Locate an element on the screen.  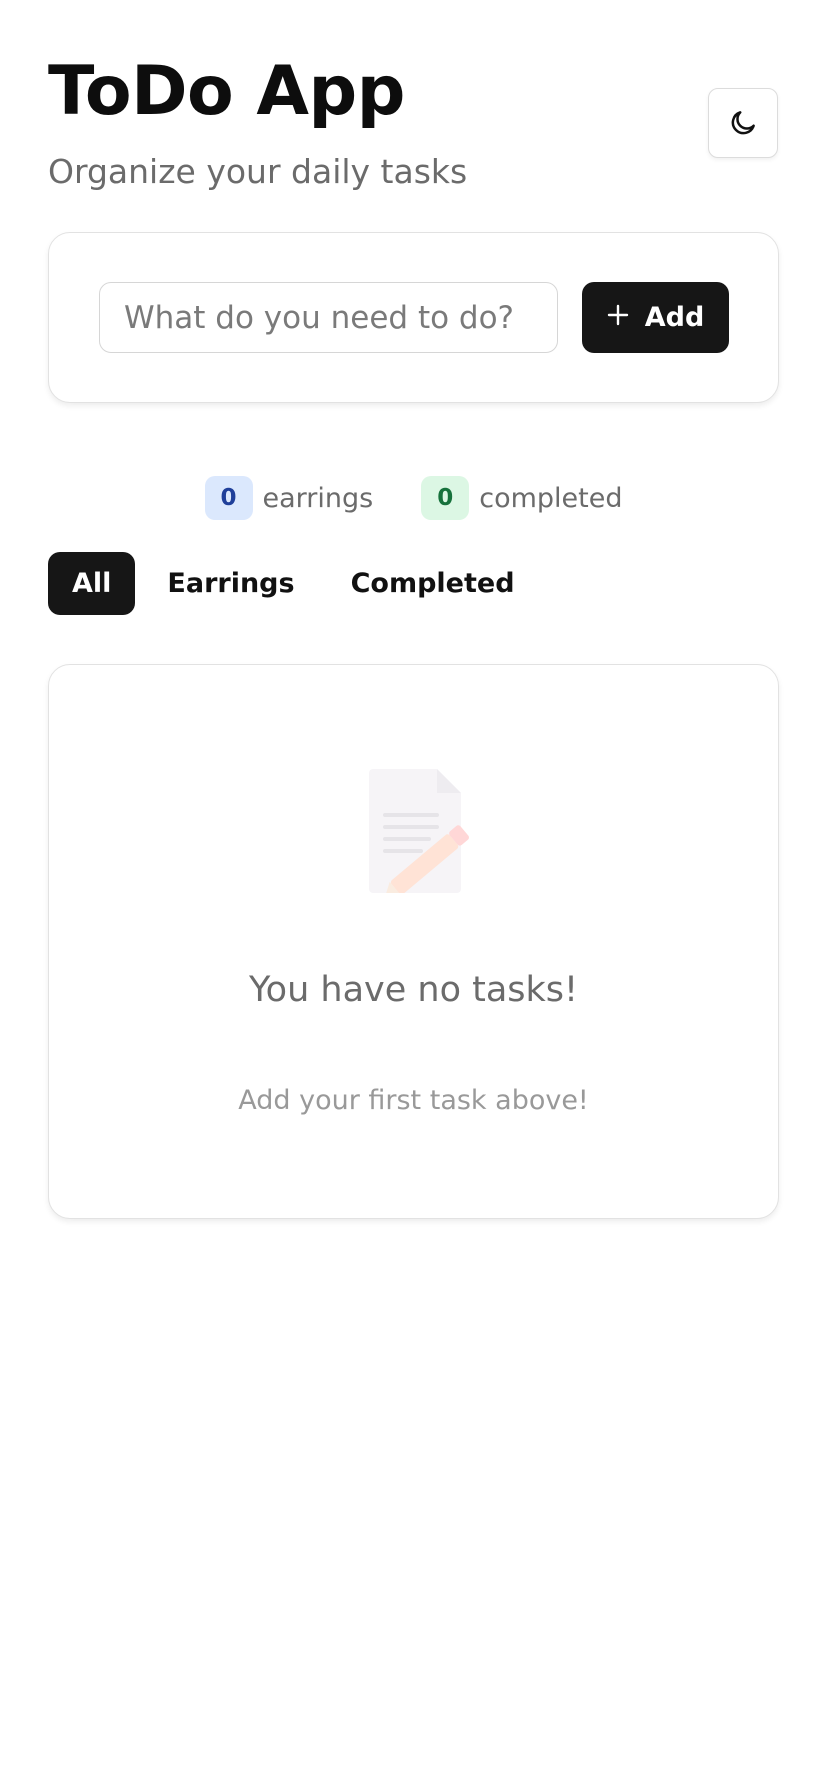
earrings-count-badge: 0 is located at coordinates (228, 498).